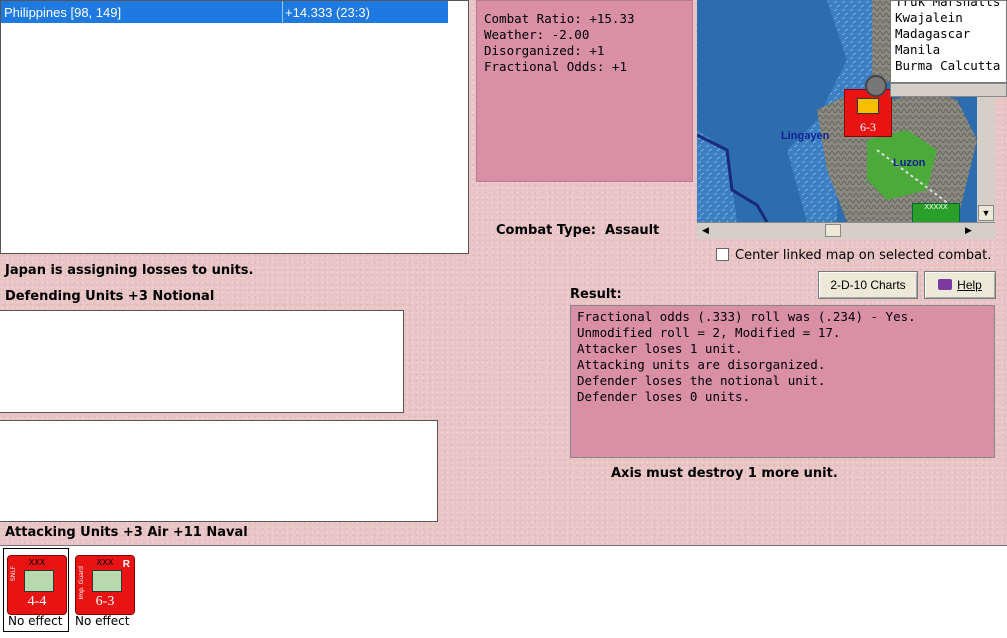  I want to click on scroll-thumb, so click(833, 230).